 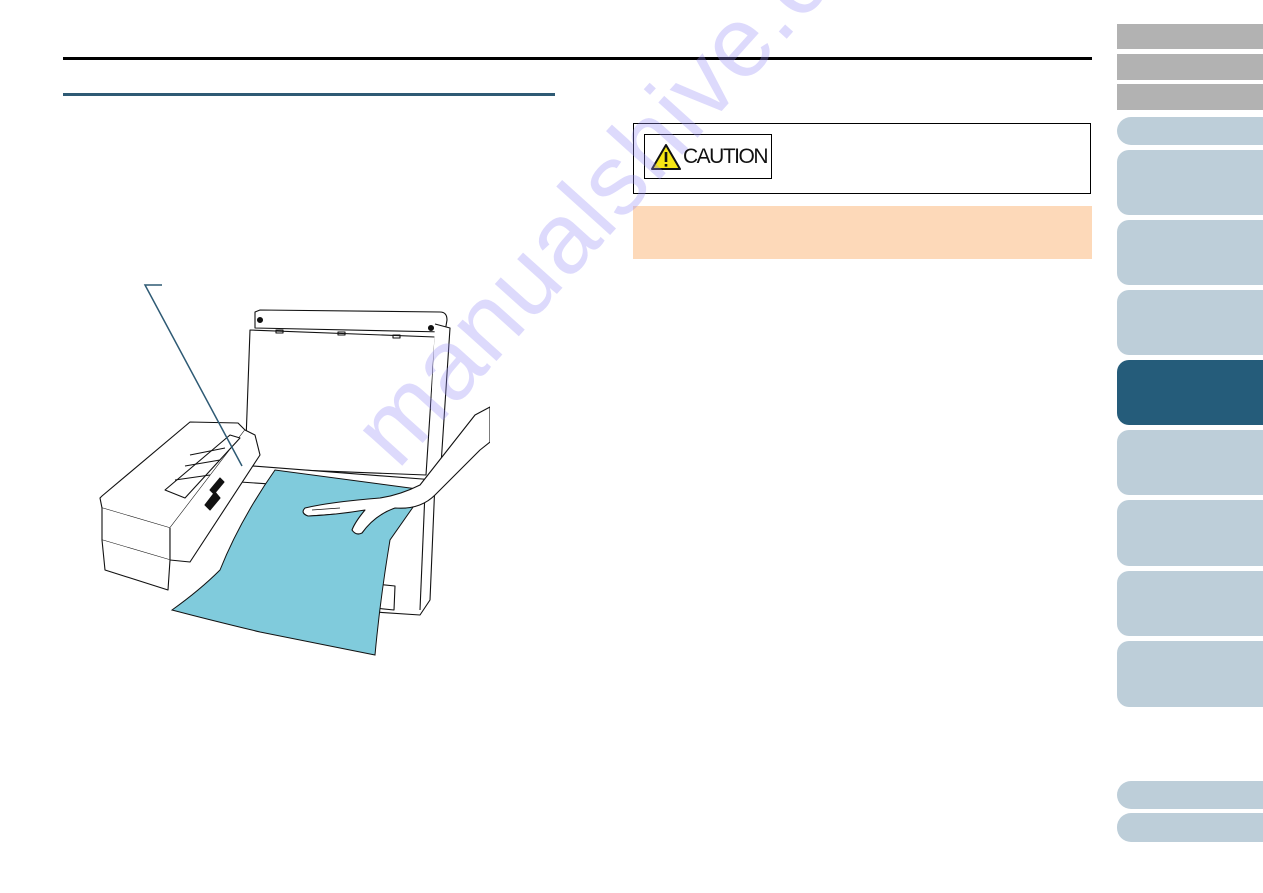 I want to click on side-tab-8-active, so click(x=1190, y=392).